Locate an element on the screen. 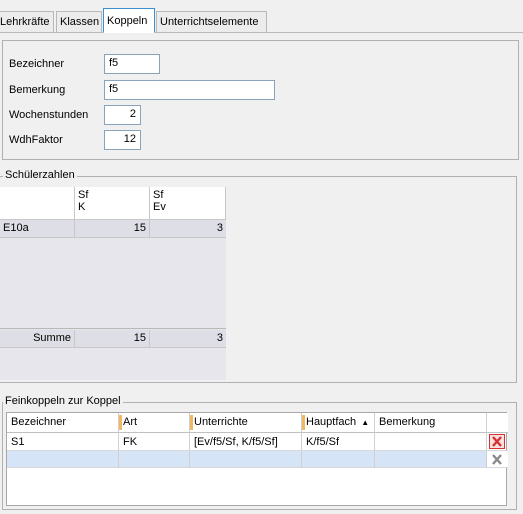 The height and width of the screenshot is (514, 523). row2-art is located at coordinates (154, 459).